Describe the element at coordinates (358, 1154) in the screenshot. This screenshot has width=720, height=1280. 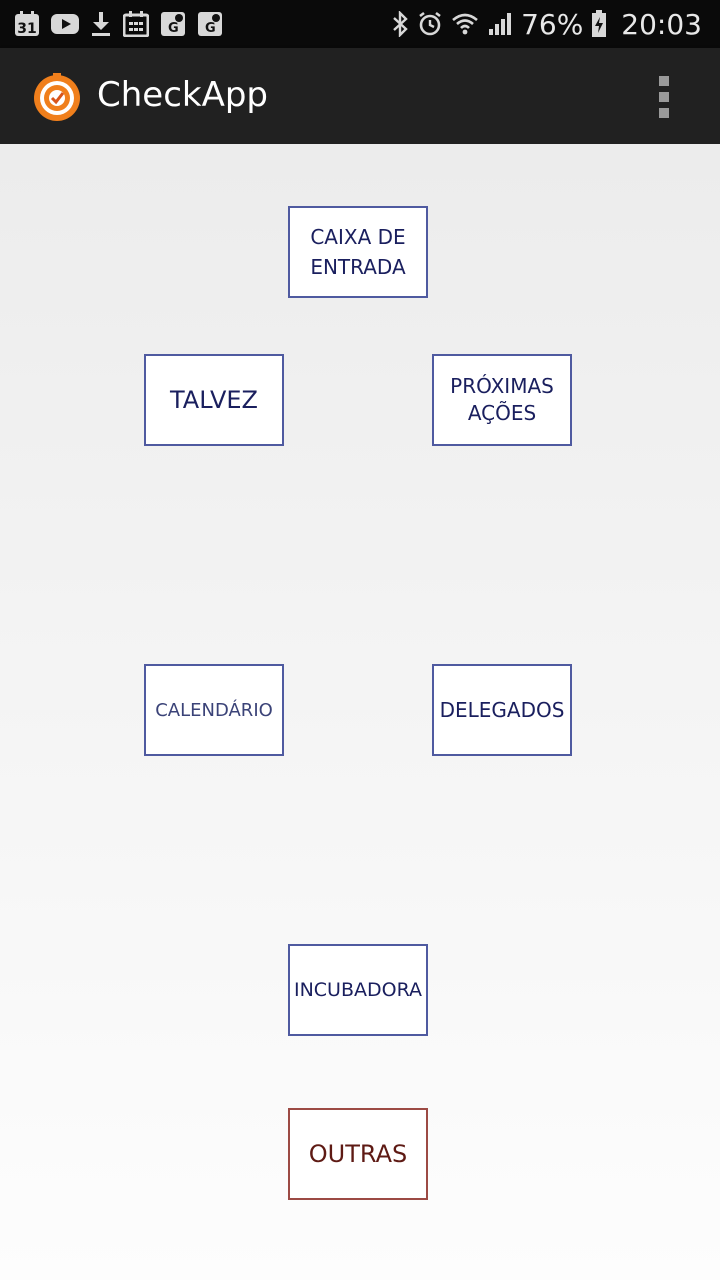
I see `outras-button: OUTRAS` at that location.